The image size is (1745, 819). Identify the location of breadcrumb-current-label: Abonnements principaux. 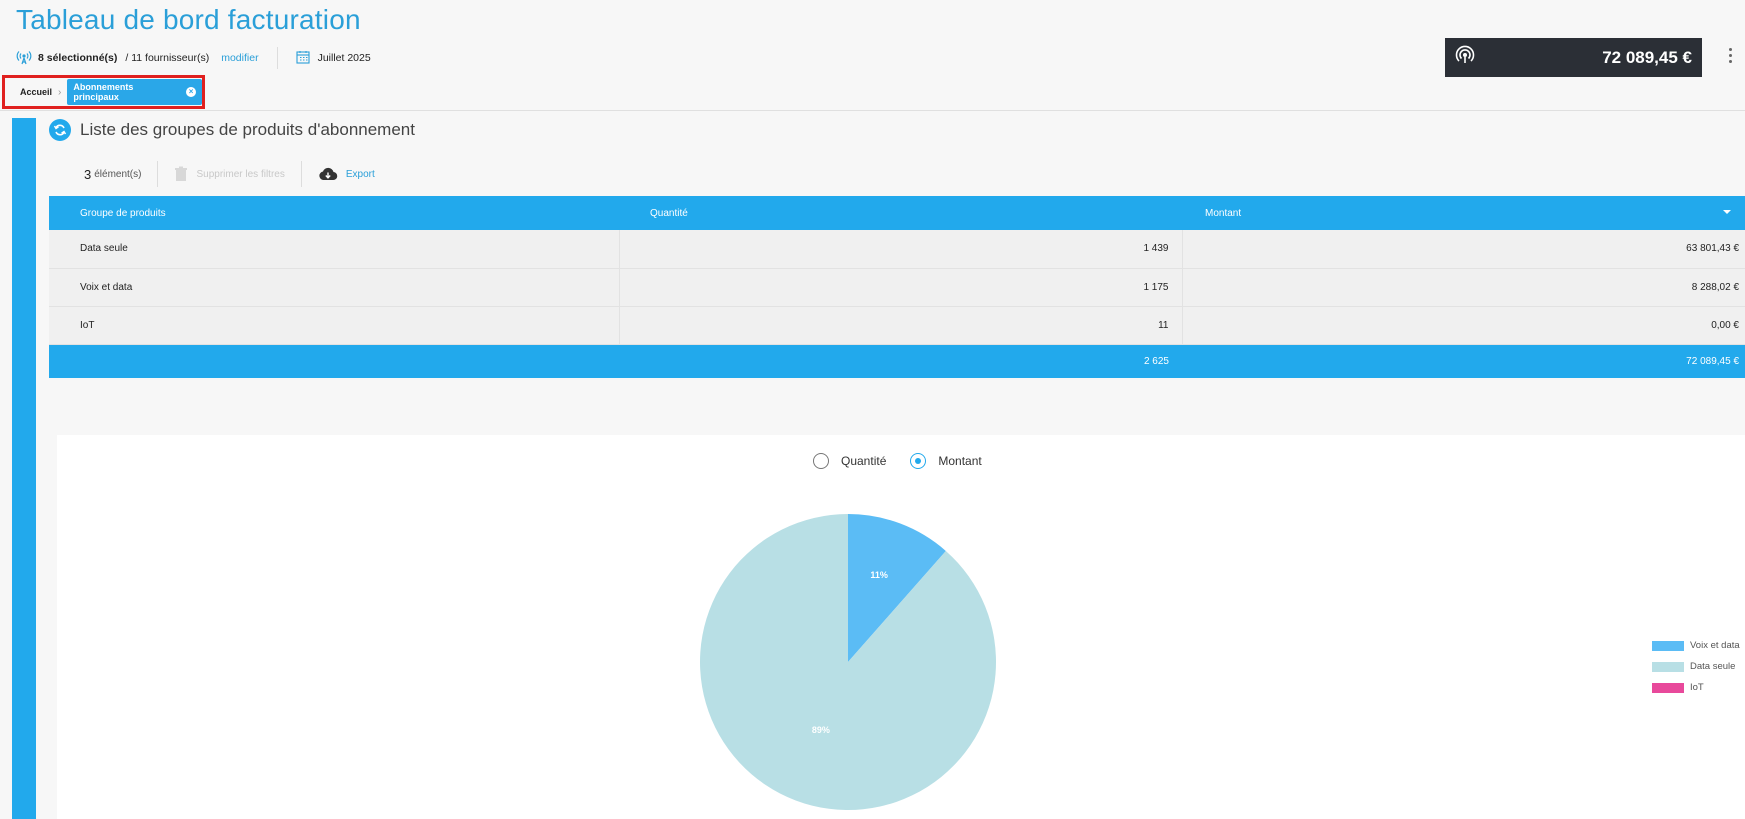
(103, 92).